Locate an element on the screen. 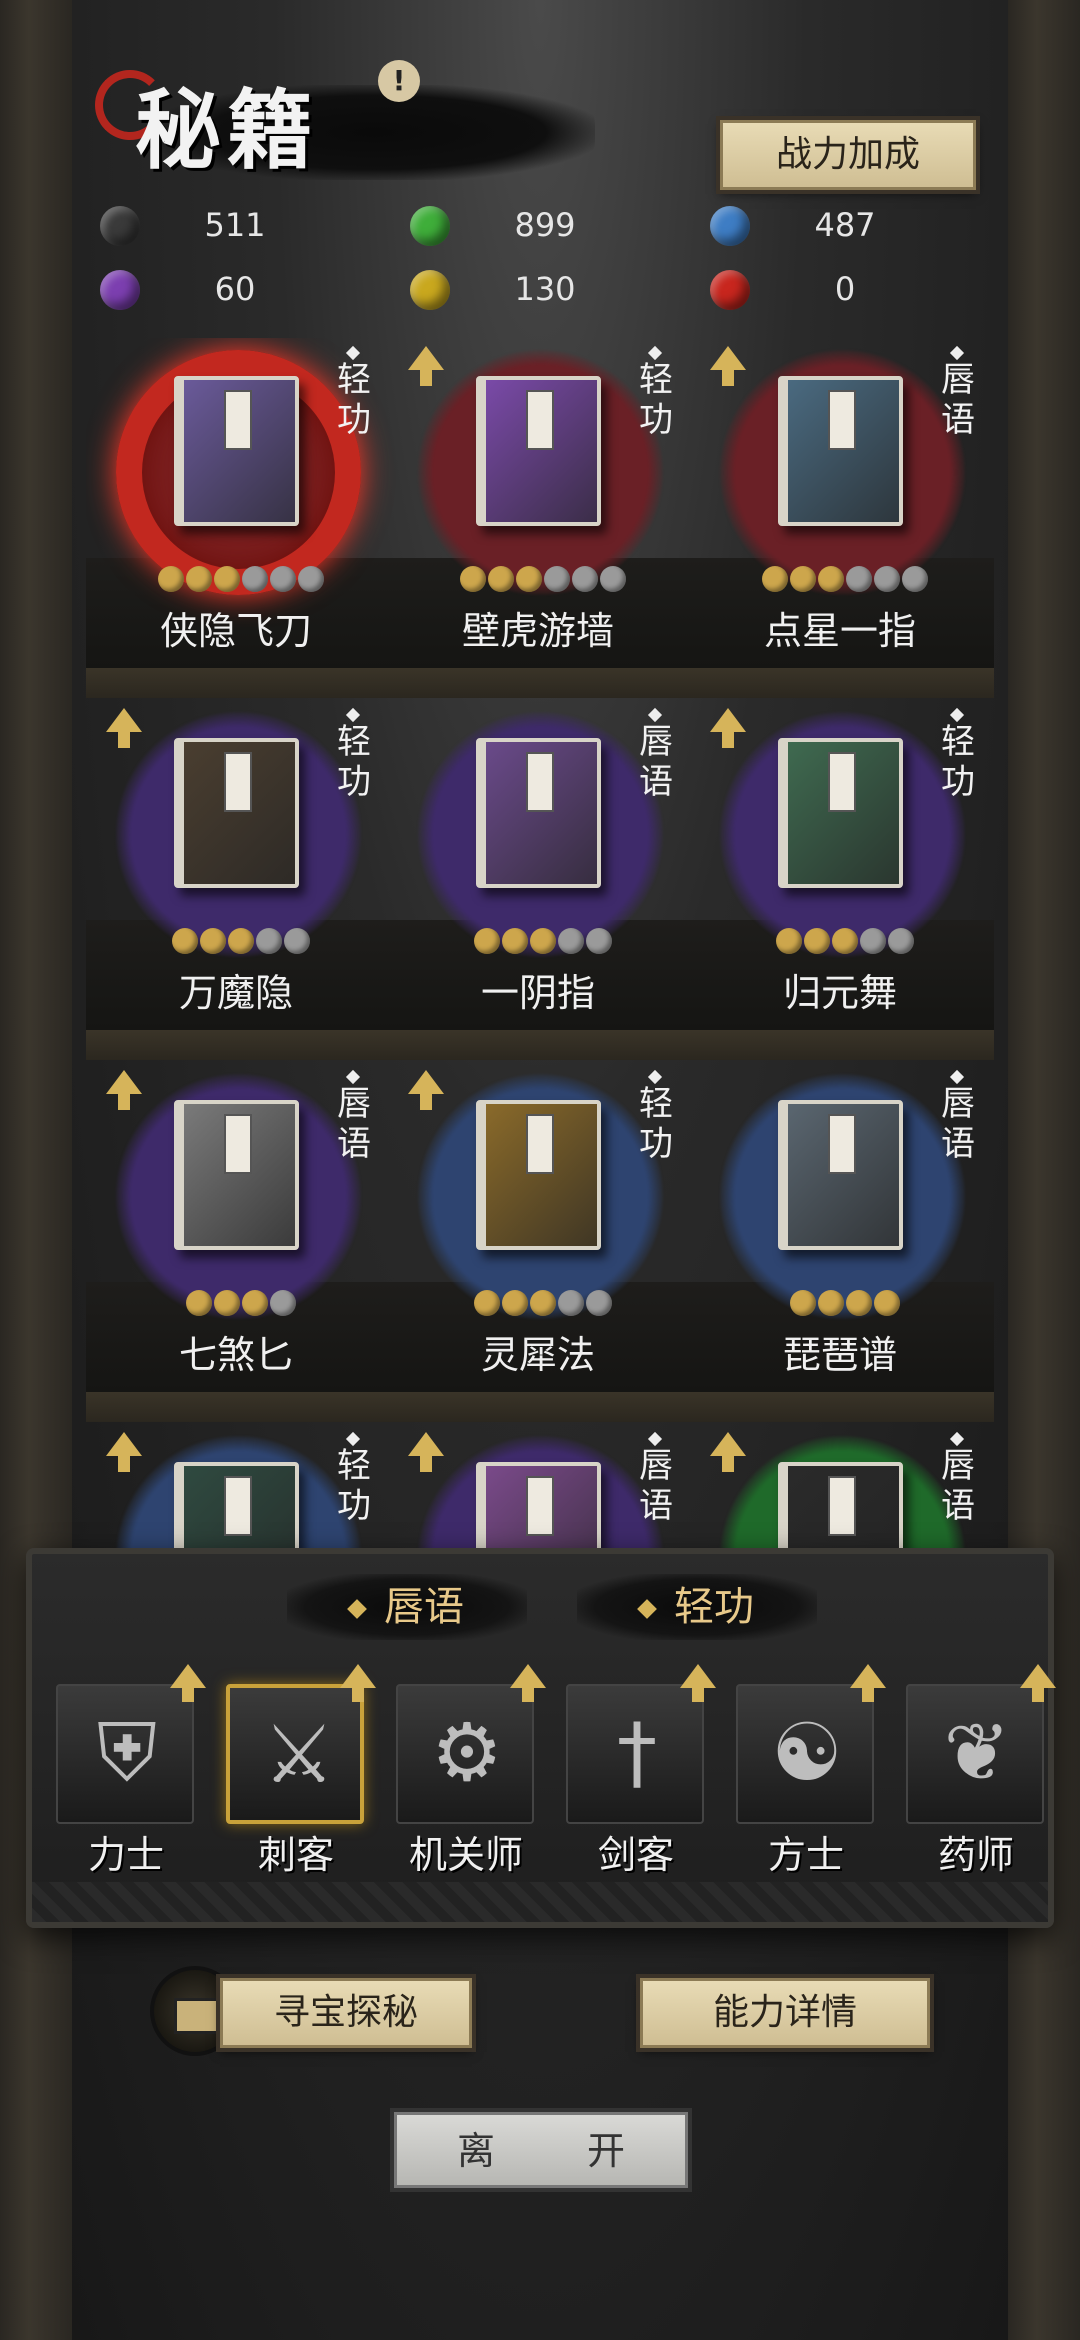 This screenshot has width=1080, height=2340. power-bonus-button: 战力加成 is located at coordinates (848, 155).